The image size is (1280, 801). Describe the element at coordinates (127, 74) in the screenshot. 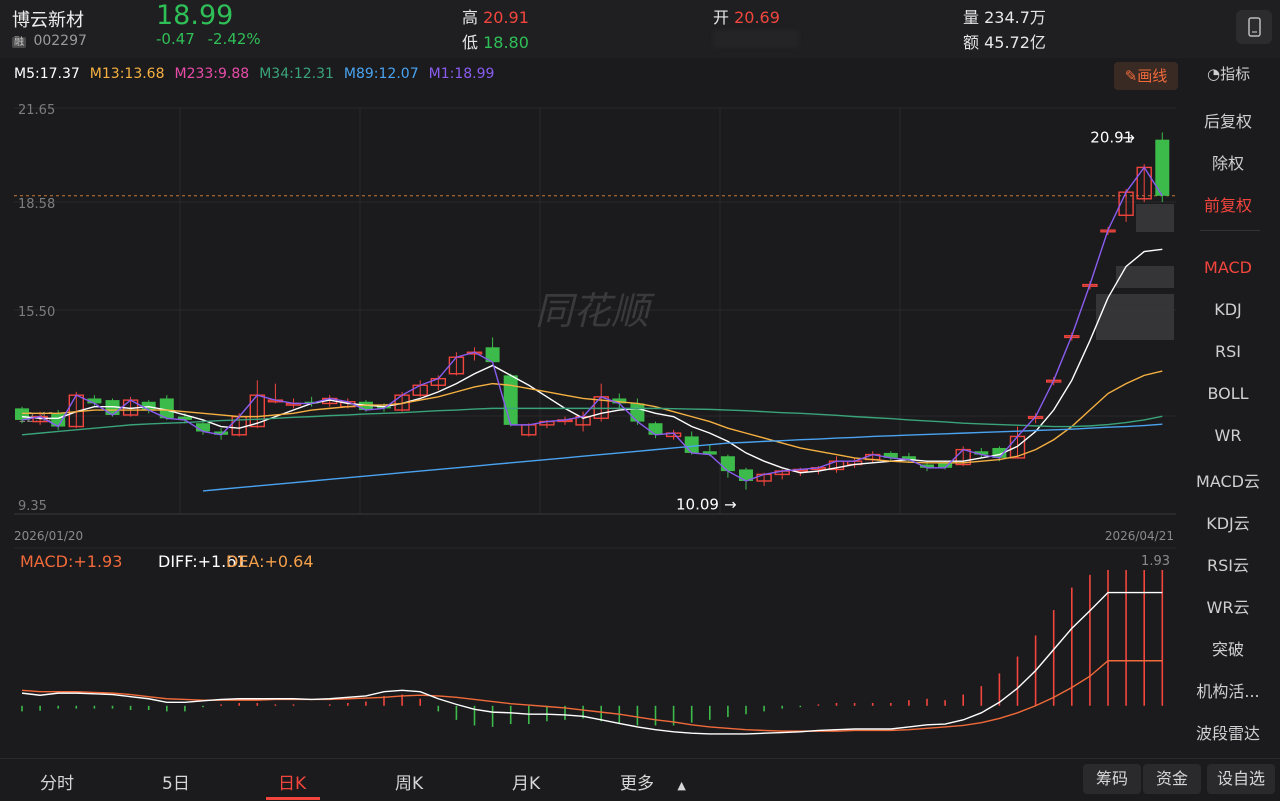

I see `ma-legend-item: M13:13.68` at that location.